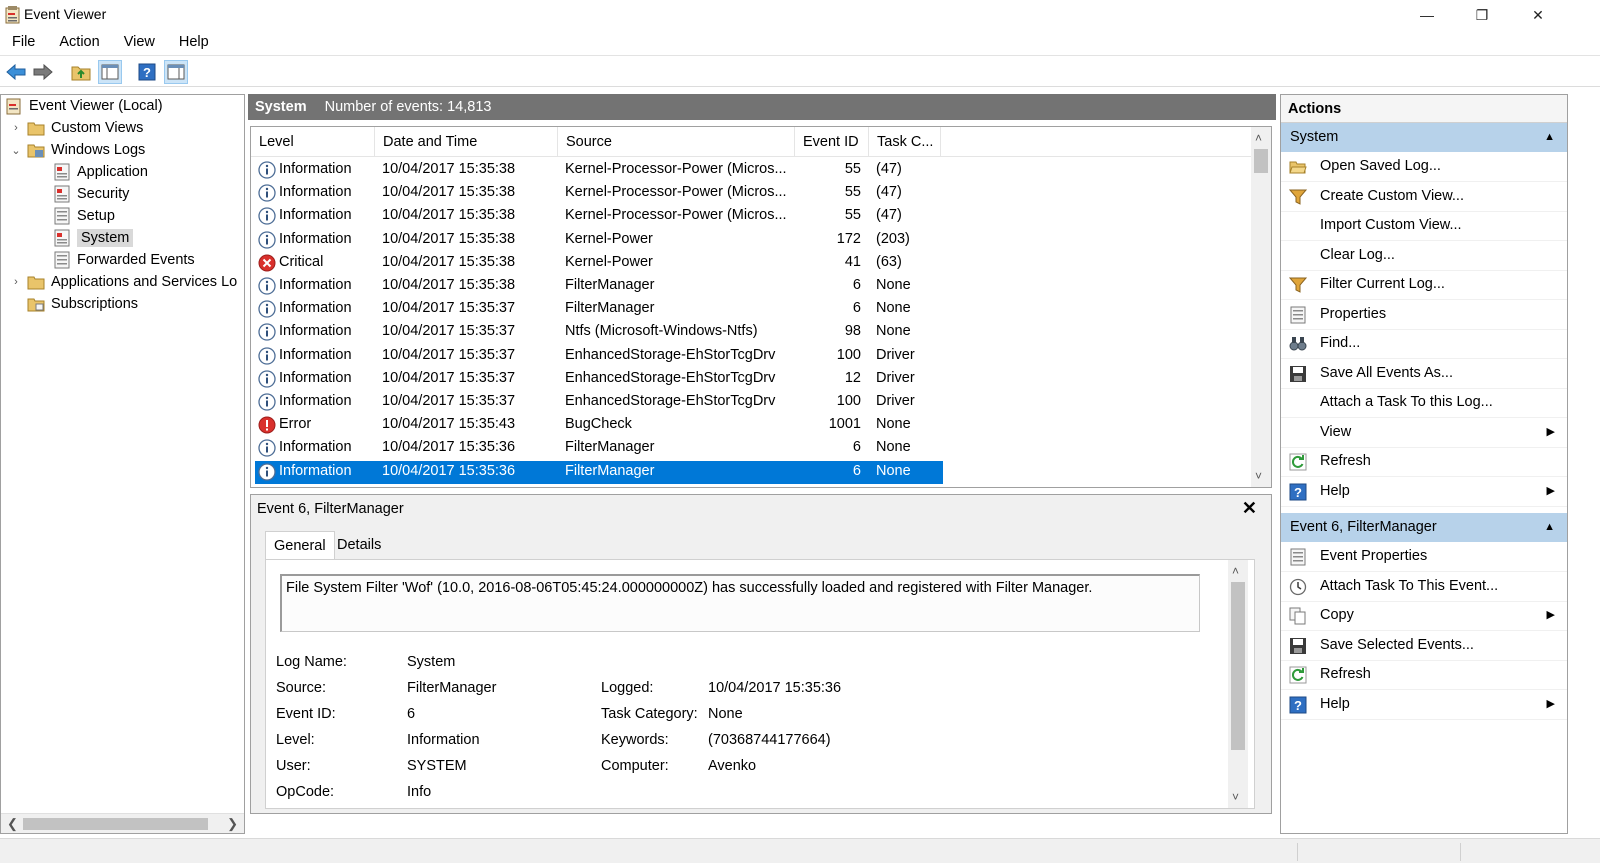 The image size is (1600, 863). Describe the element at coordinates (91, 194) in the screenshot. I see `tree-item-security: Security` at that location.